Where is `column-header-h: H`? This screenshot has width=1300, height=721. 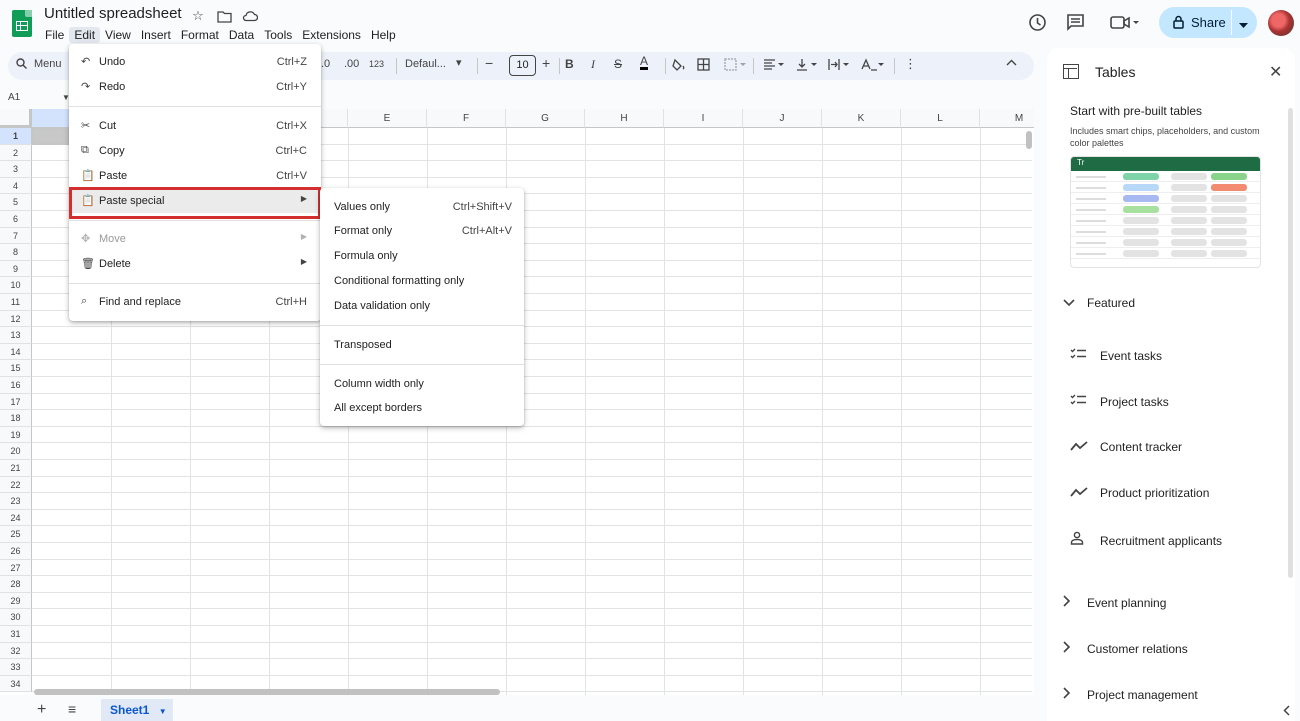 column-header-h: H is located at coordinates (624, 118).